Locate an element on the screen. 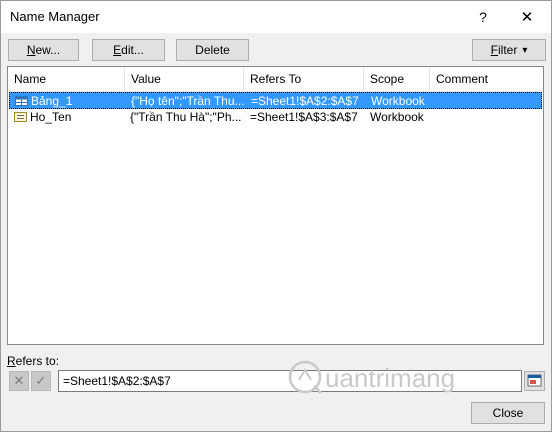 The height and width of the screenshot is (432, 552). close-icon: ✕ is located at coordinates (527, 17).